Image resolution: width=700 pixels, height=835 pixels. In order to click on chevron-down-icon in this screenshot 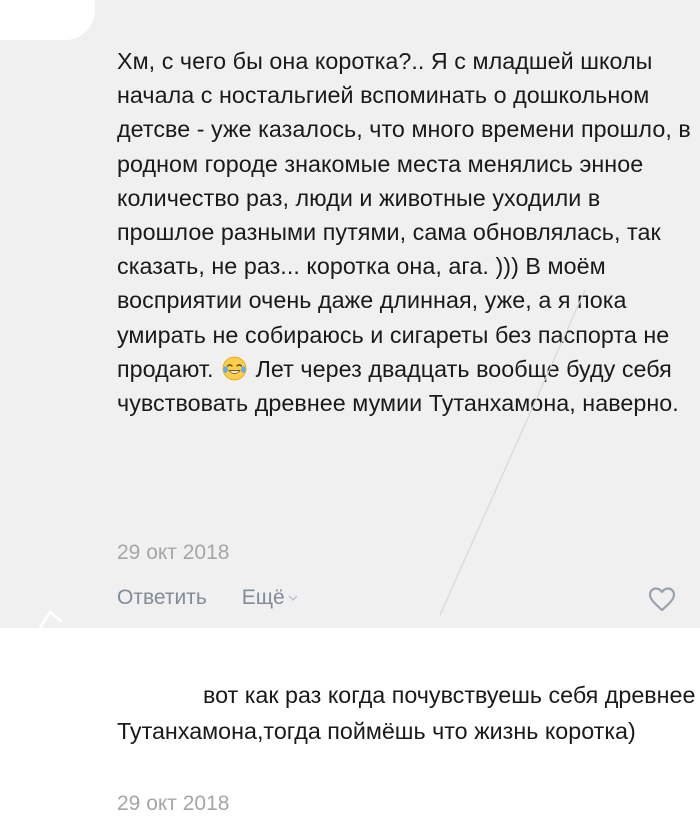, I will do `click(293, 598)`.